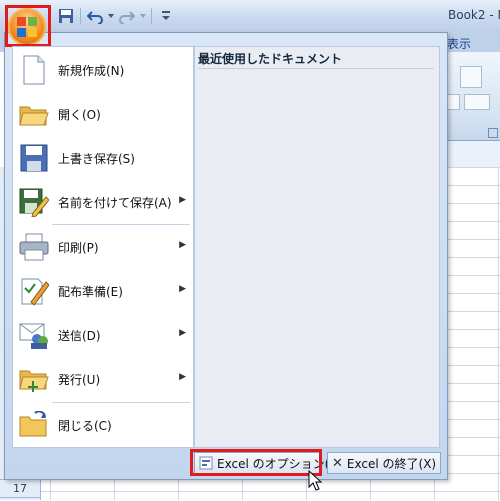 The image size is (500, 501). I want to click on customize-toolbar-icon, so click(166, 16).